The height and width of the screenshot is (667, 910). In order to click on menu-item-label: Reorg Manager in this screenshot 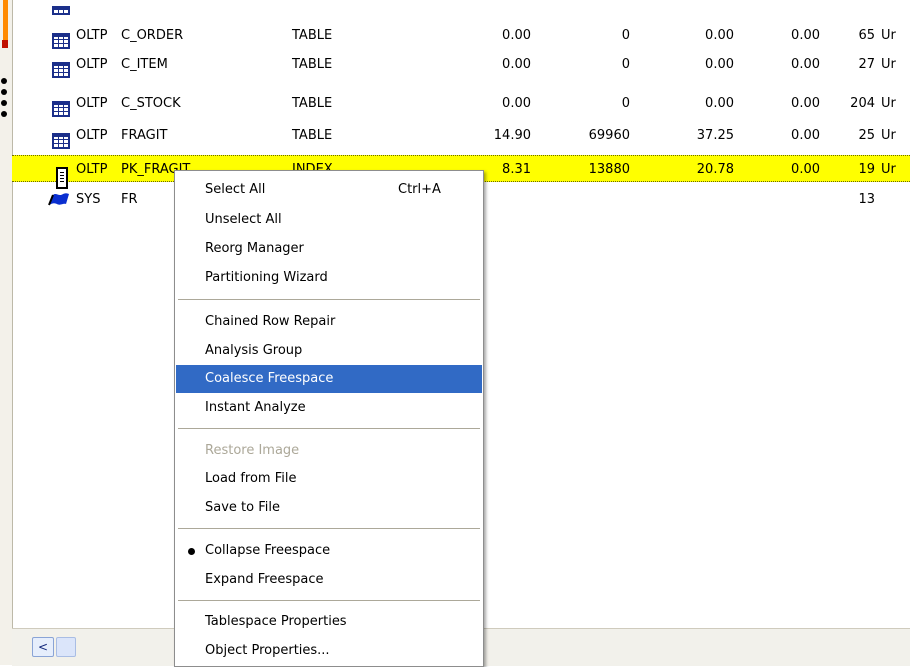, I will do `click(254, 248)`.